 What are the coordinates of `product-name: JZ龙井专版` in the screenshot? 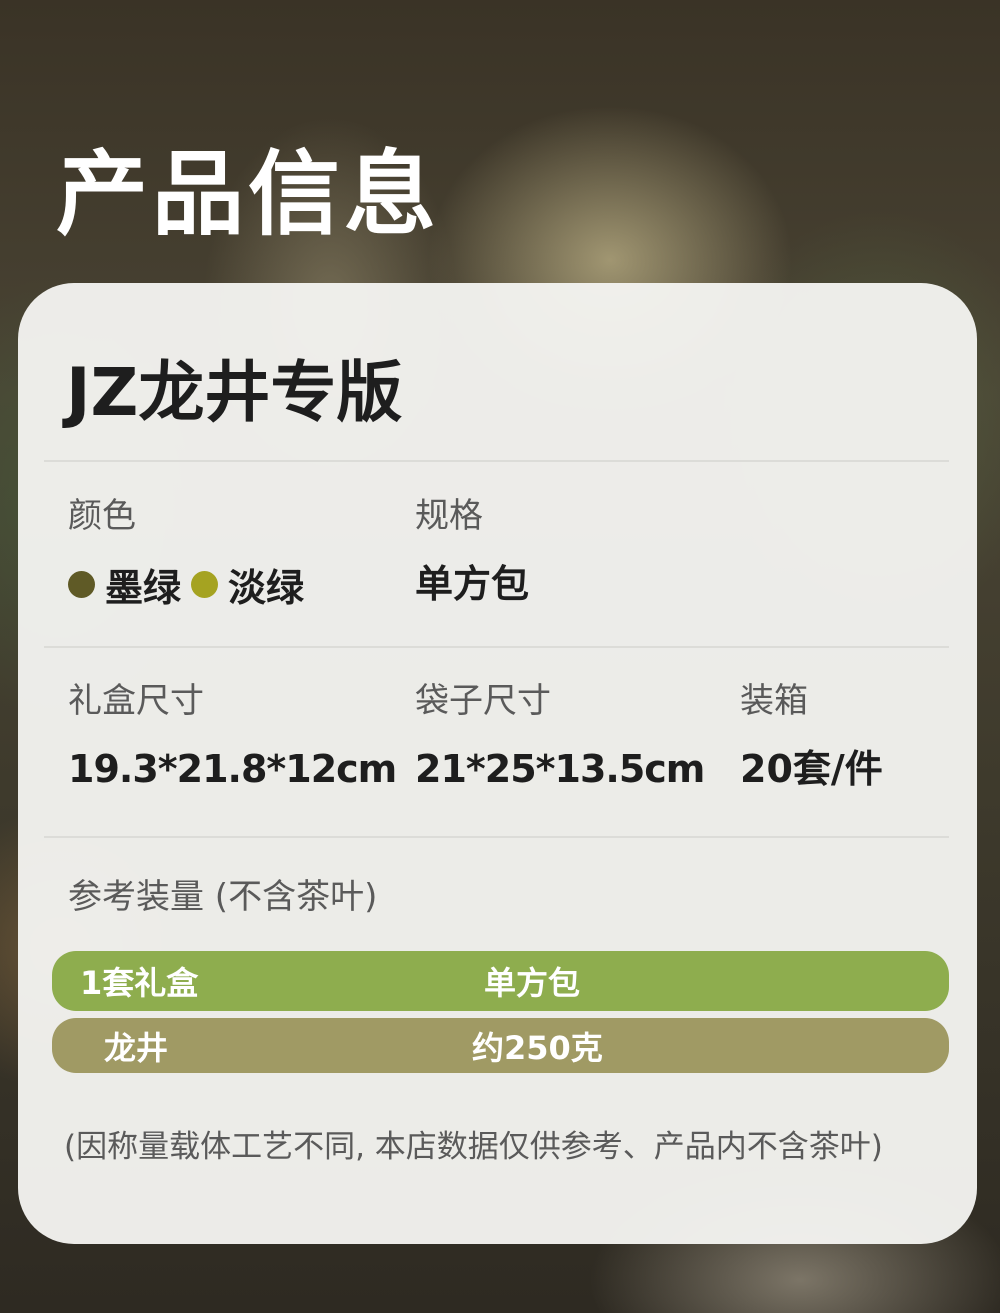 It's located at (234, 392).